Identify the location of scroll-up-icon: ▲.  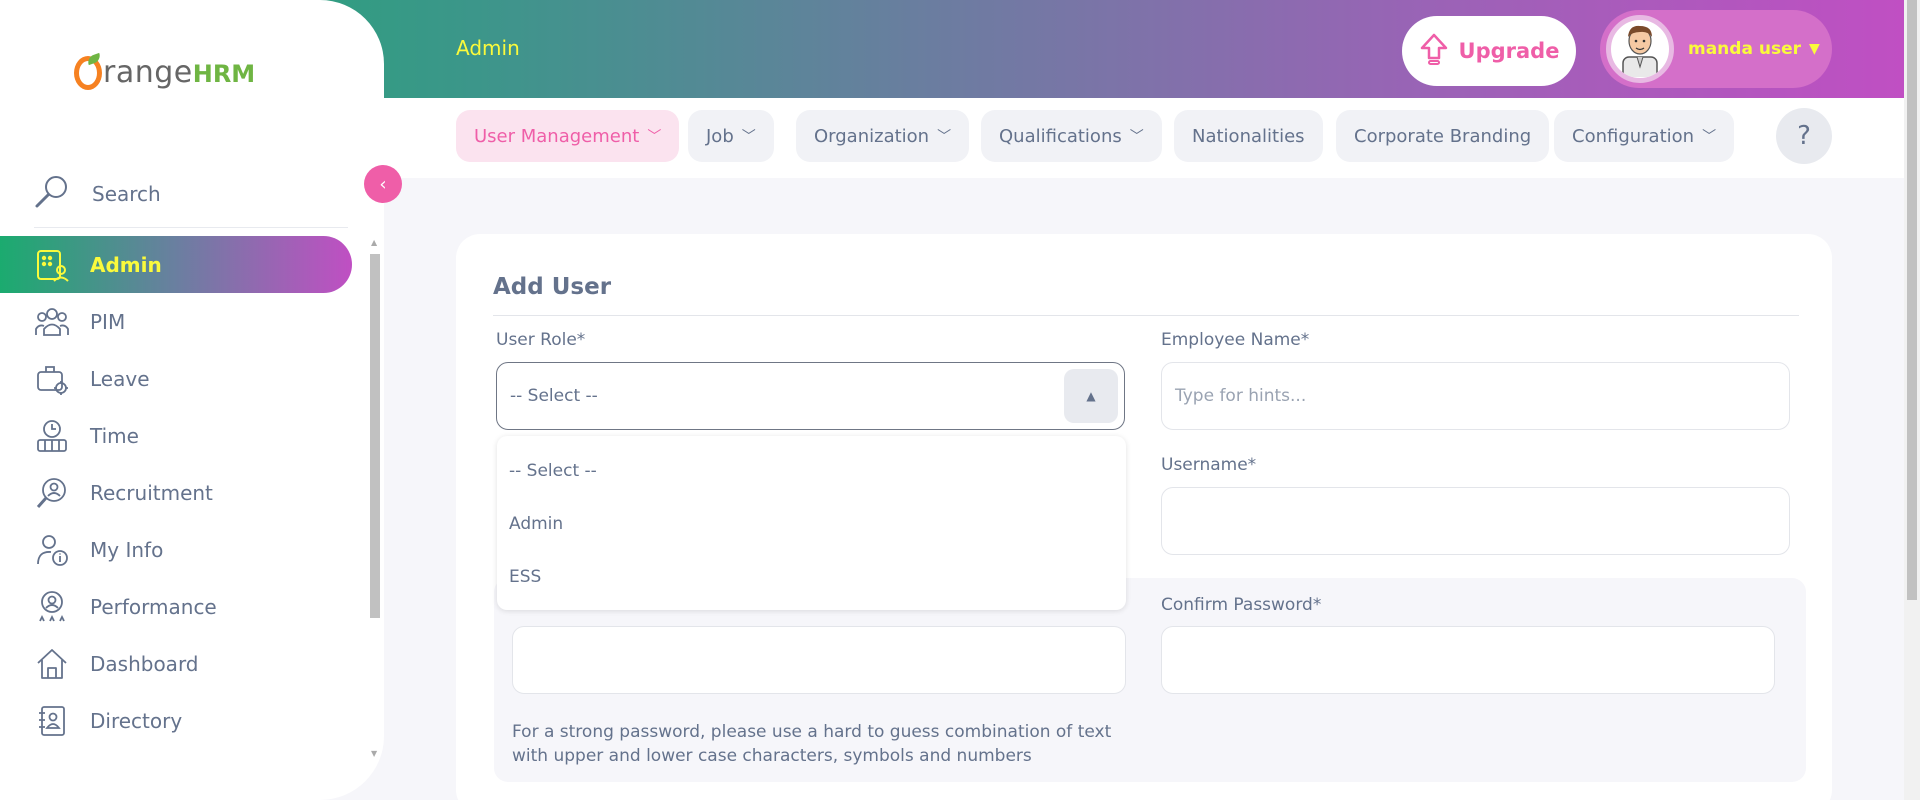
(374, 242).